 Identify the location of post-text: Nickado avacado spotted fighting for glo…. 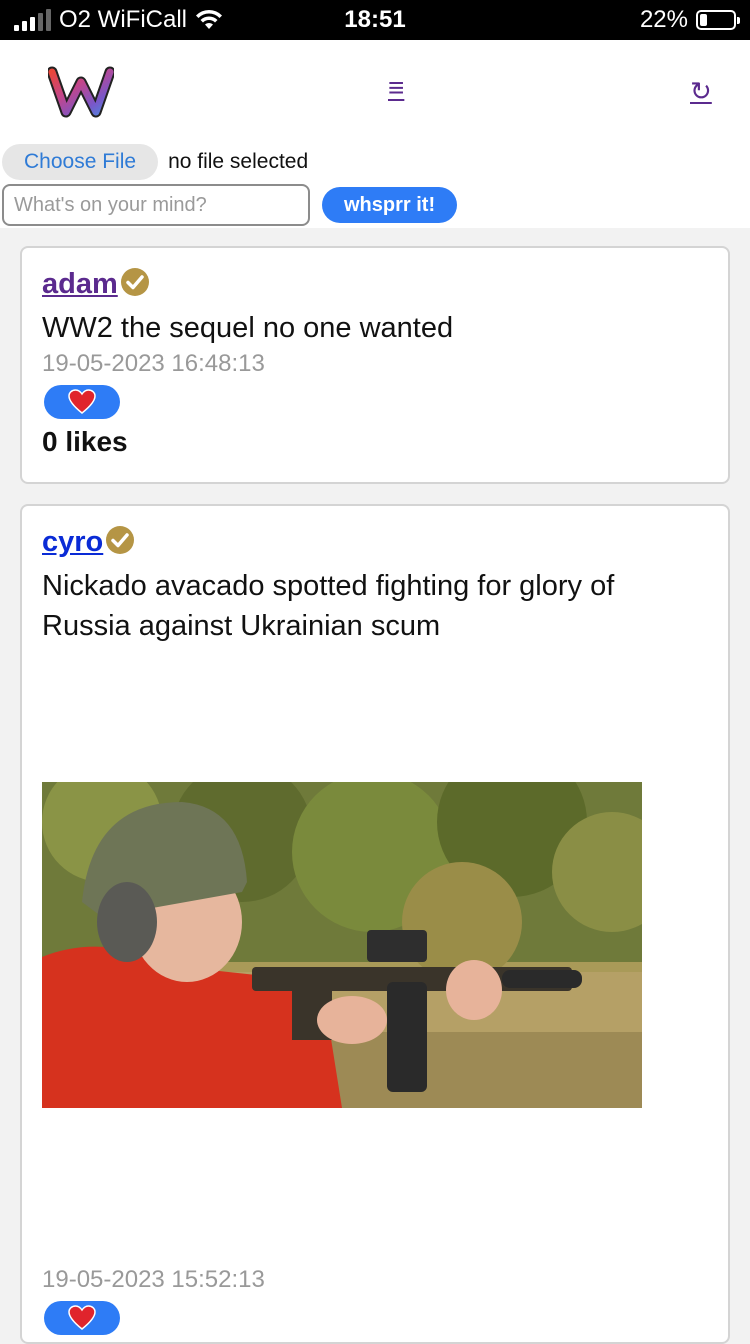
(328, 606).